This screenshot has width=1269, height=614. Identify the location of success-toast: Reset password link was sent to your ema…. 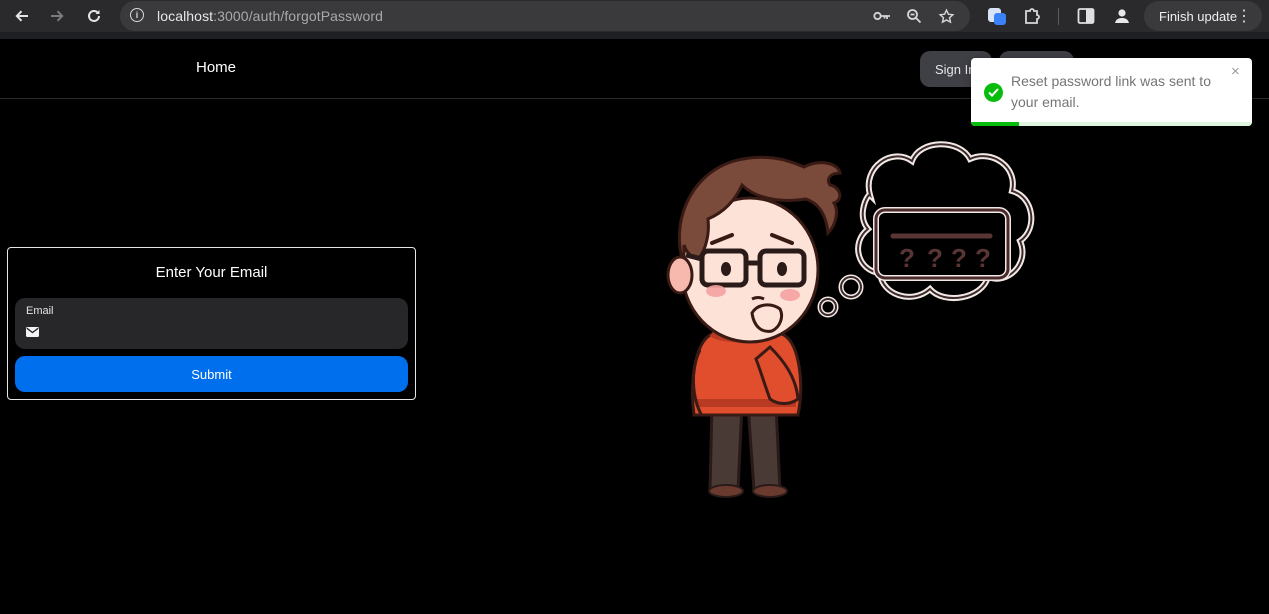
(1111, 92).